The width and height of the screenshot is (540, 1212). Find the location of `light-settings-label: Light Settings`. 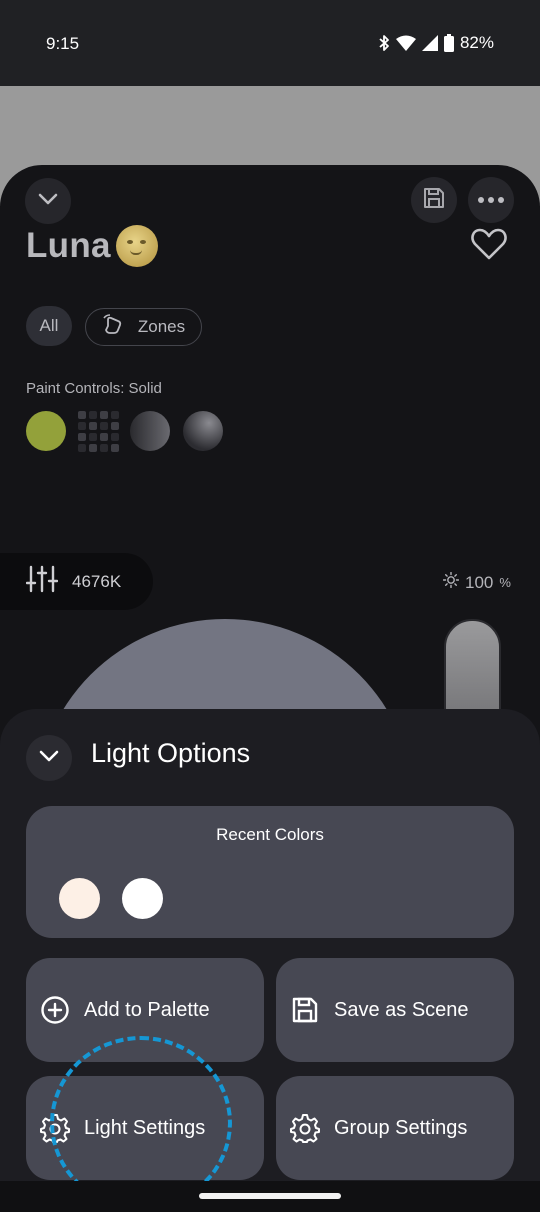

light-settings-label: Light Settings is located at coordinates (145, 1127).